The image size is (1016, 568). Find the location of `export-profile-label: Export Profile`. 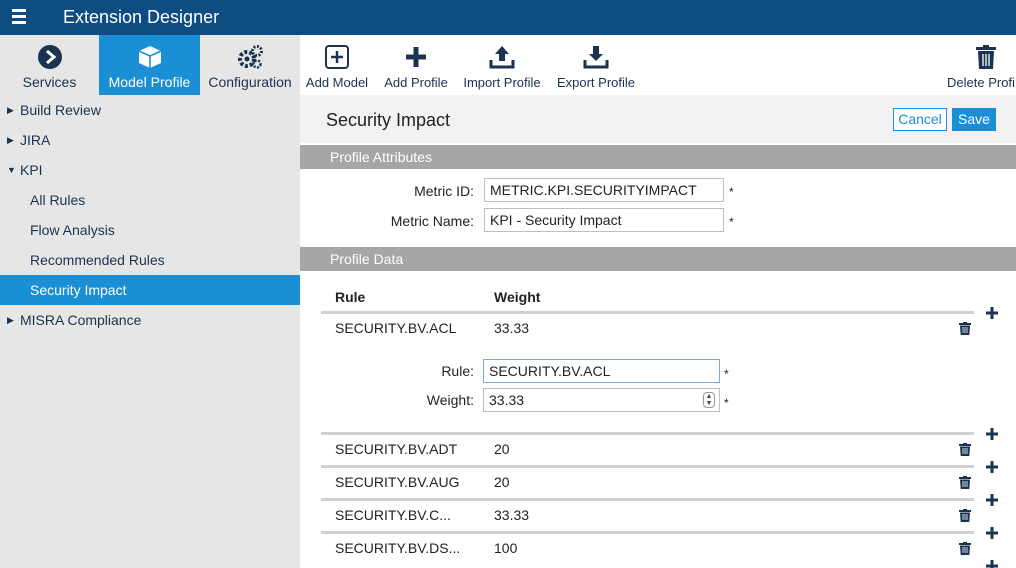

export-profile-label: Export Profile is located at coordinates (596, 82).